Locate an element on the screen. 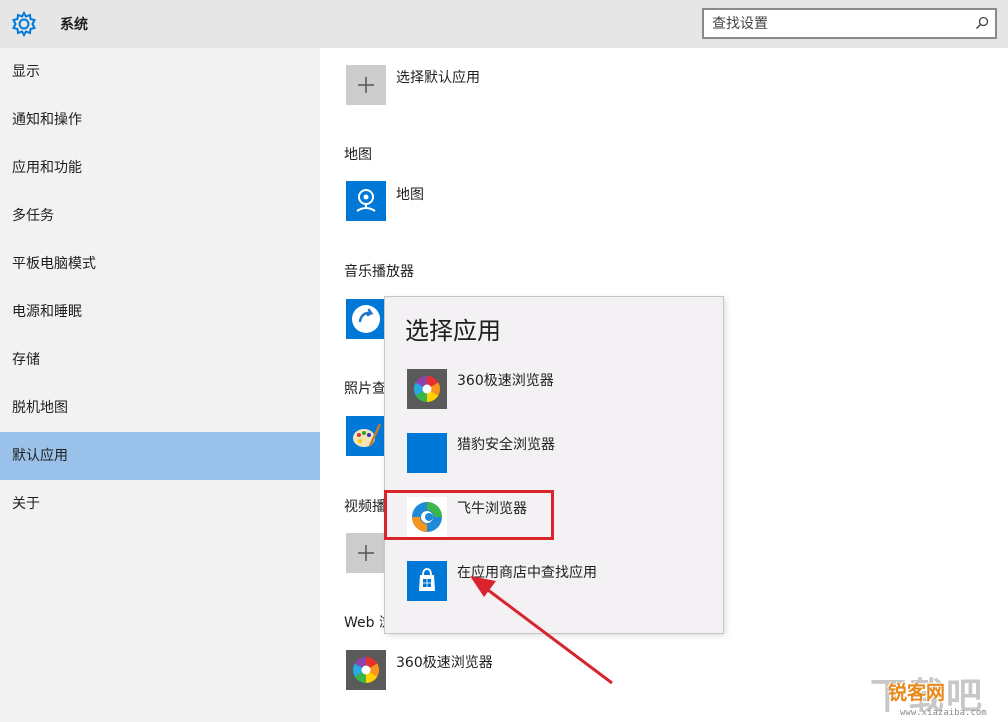 The width and height of the screenshot is (1008, 722). page-title: 系统 is located at coordinates (74, 25).